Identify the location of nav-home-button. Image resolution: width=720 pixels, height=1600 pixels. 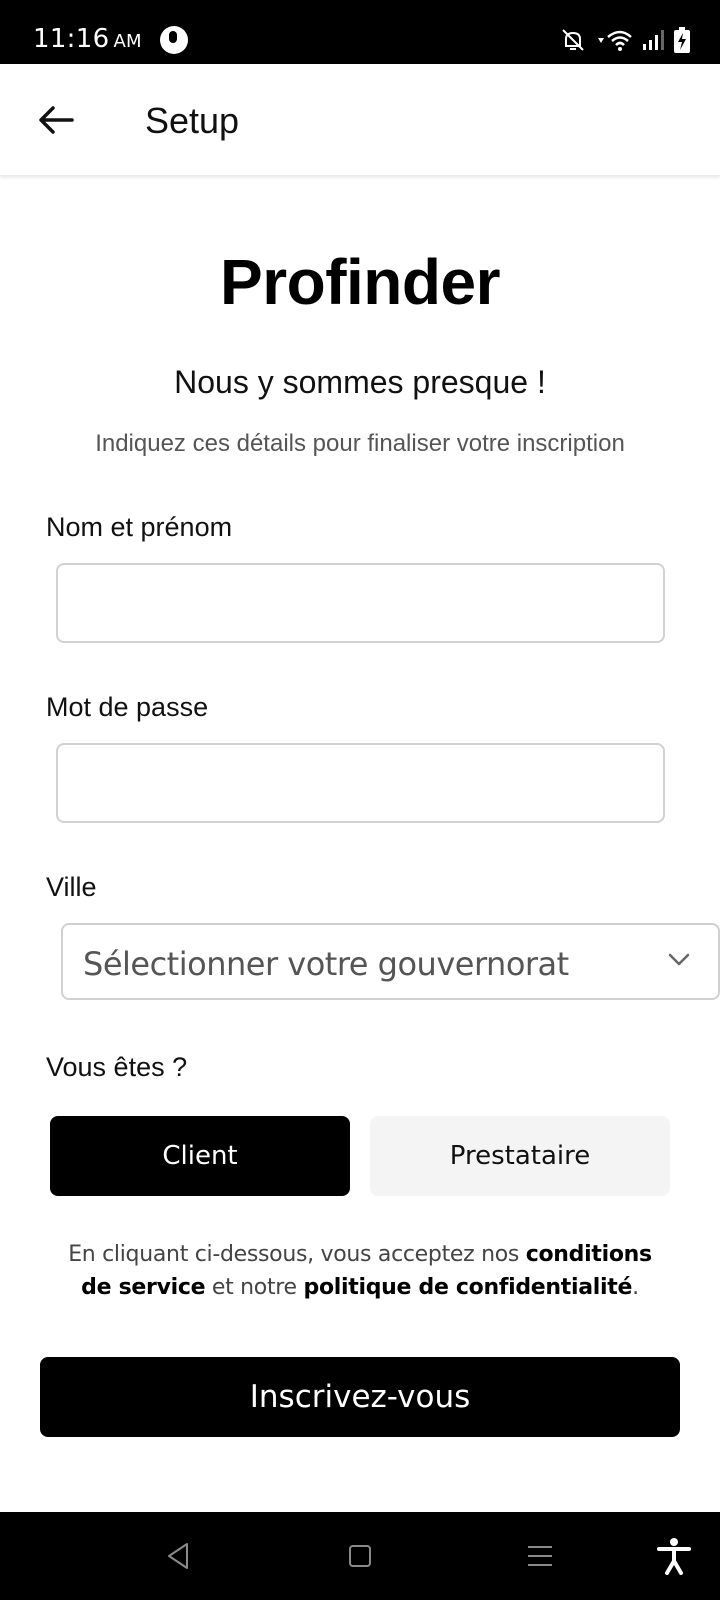
(360, 1556).